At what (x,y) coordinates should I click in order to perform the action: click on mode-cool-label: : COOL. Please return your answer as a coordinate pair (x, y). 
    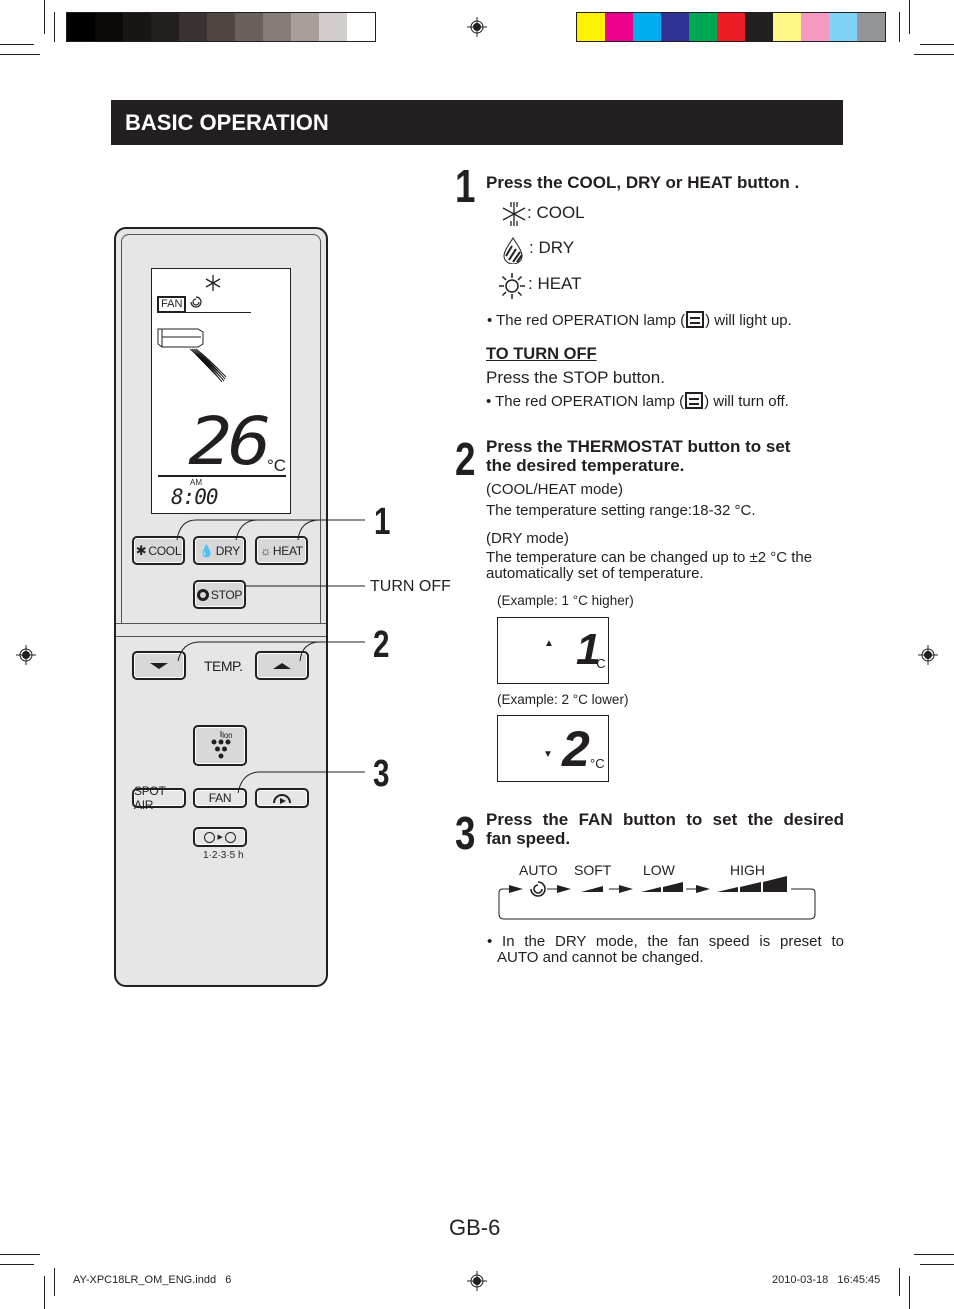
    Looking at the image, I should click on (556, 212).